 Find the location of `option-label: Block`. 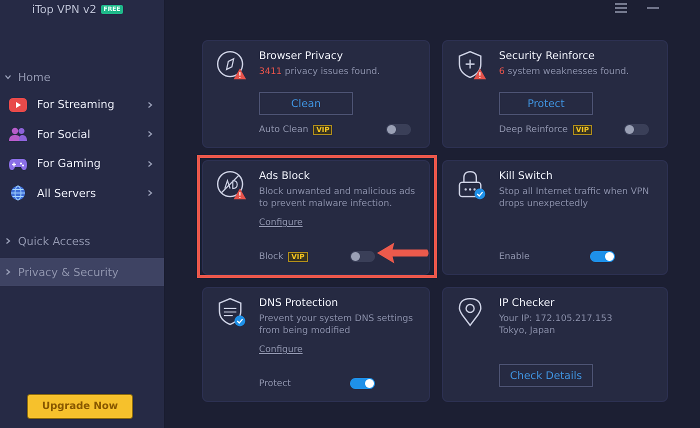

option-label: Block is located at coordinates (271, 257).